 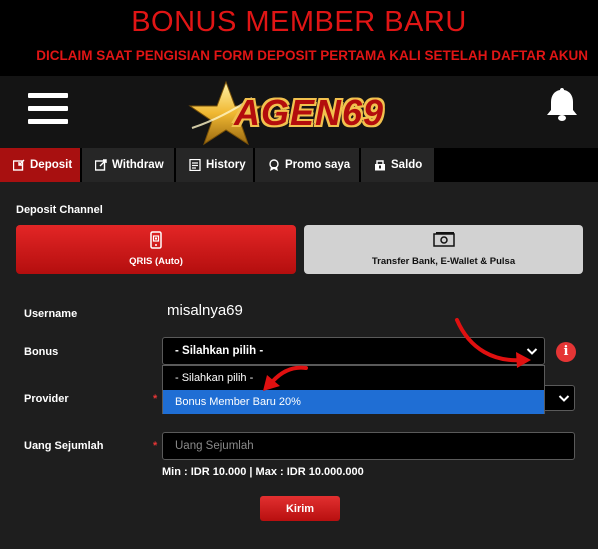 What do you see at coordinates (219, 351) in the screenshot?
I see `bonus-select-value: - Silahkan pilih -` at bounding box center [219, 351].